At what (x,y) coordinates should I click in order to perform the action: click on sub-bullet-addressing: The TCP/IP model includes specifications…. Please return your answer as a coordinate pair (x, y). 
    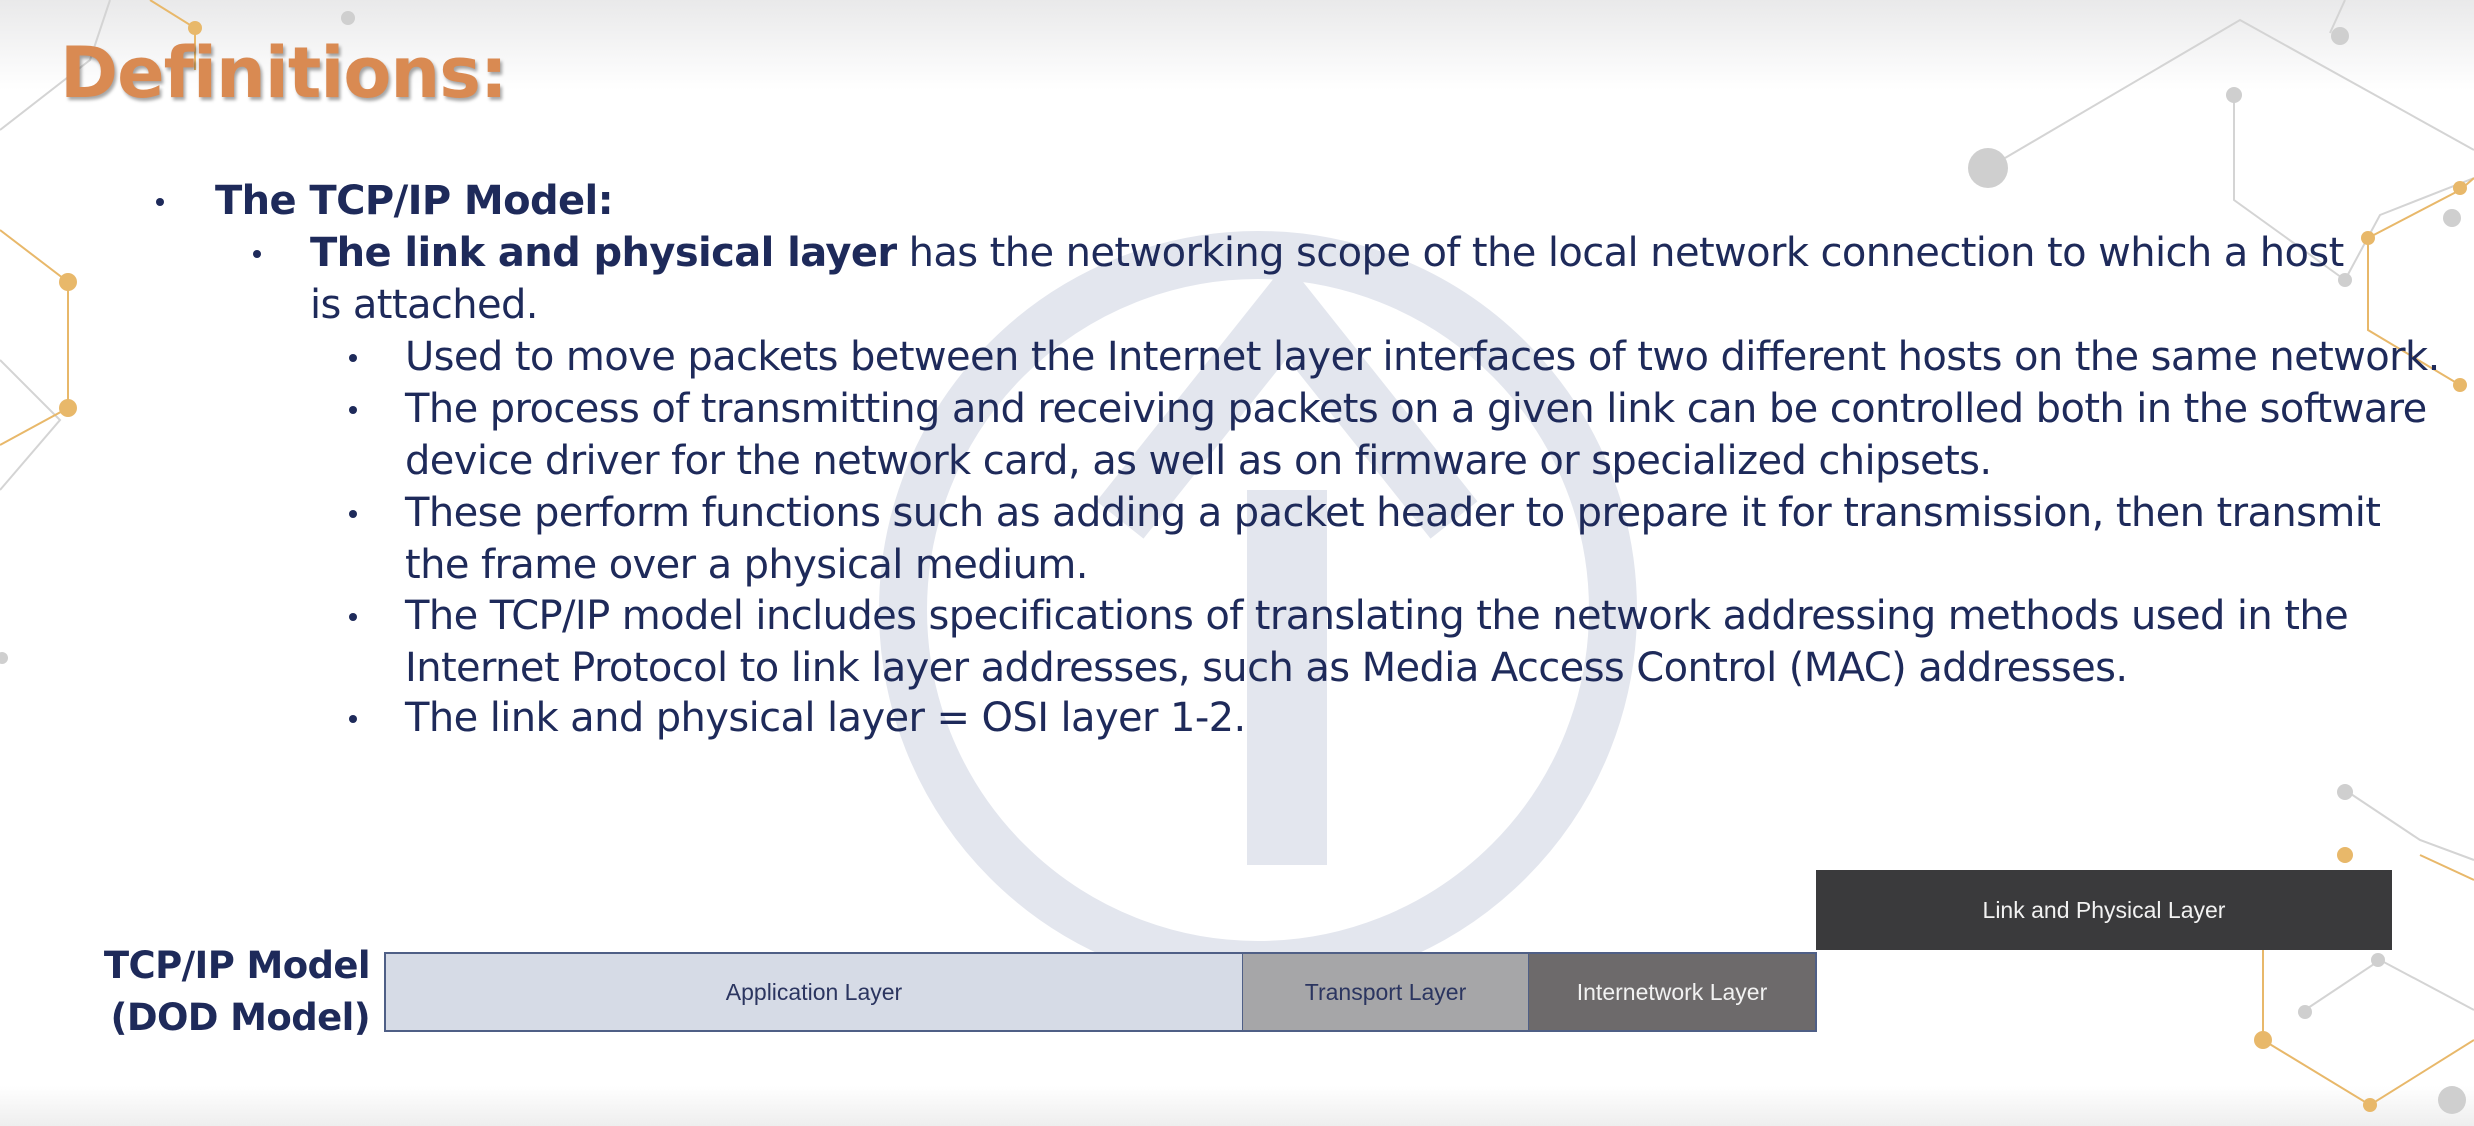
    Looking at the image, I should click on (1402, 642).